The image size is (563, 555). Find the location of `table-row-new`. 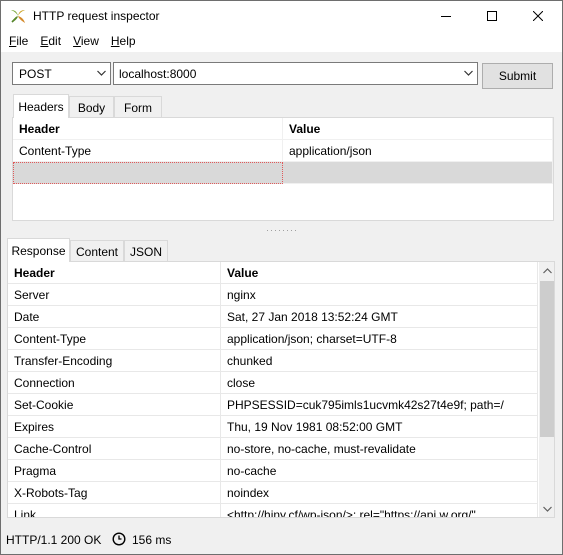

table-row-new is located at coordinates (283, 173).